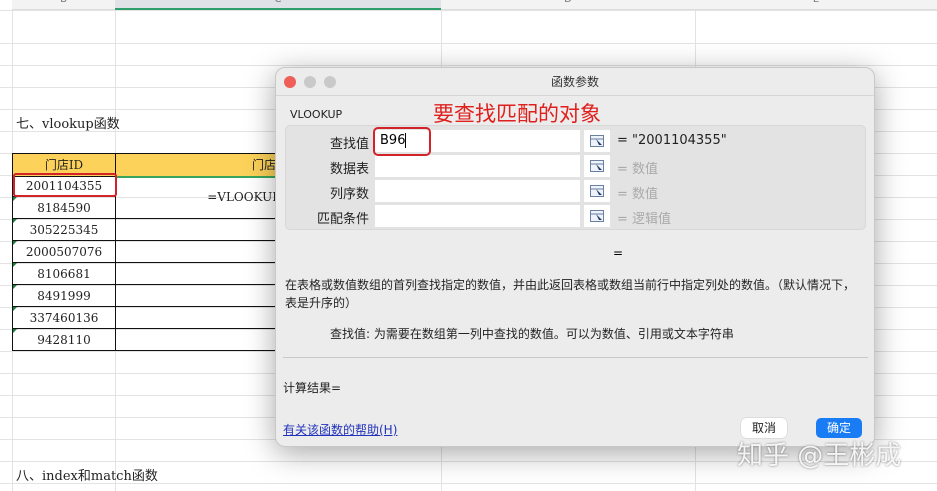 This screenshot has width=937, height=491. I want to click on zoom-button, so click(330, 82).